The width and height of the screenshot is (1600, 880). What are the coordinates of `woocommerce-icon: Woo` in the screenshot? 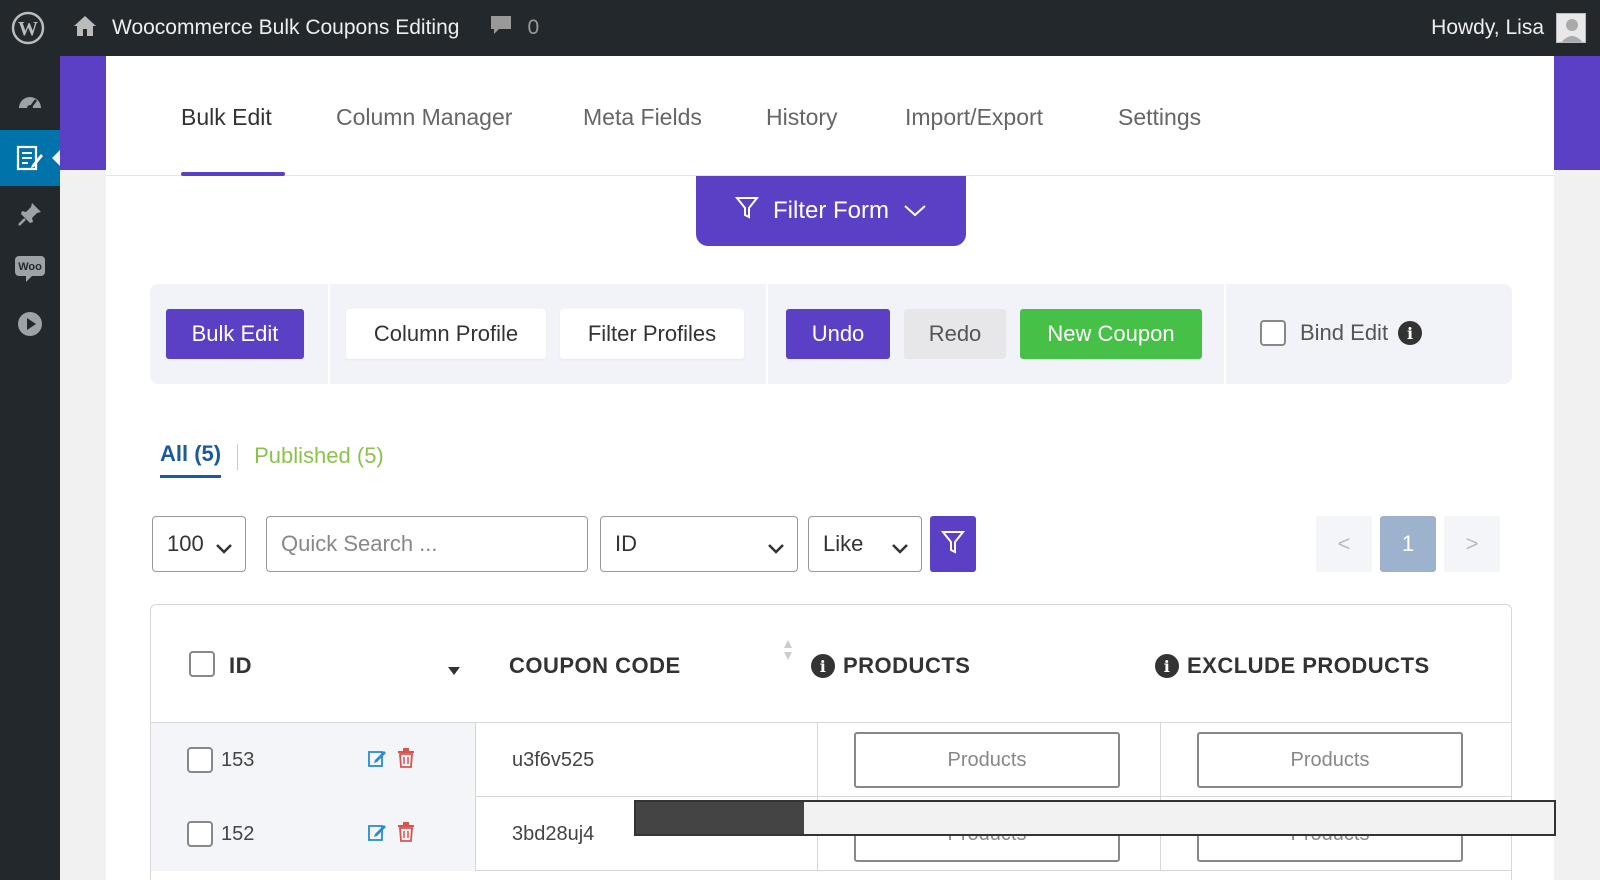 It's located at (30, 268).